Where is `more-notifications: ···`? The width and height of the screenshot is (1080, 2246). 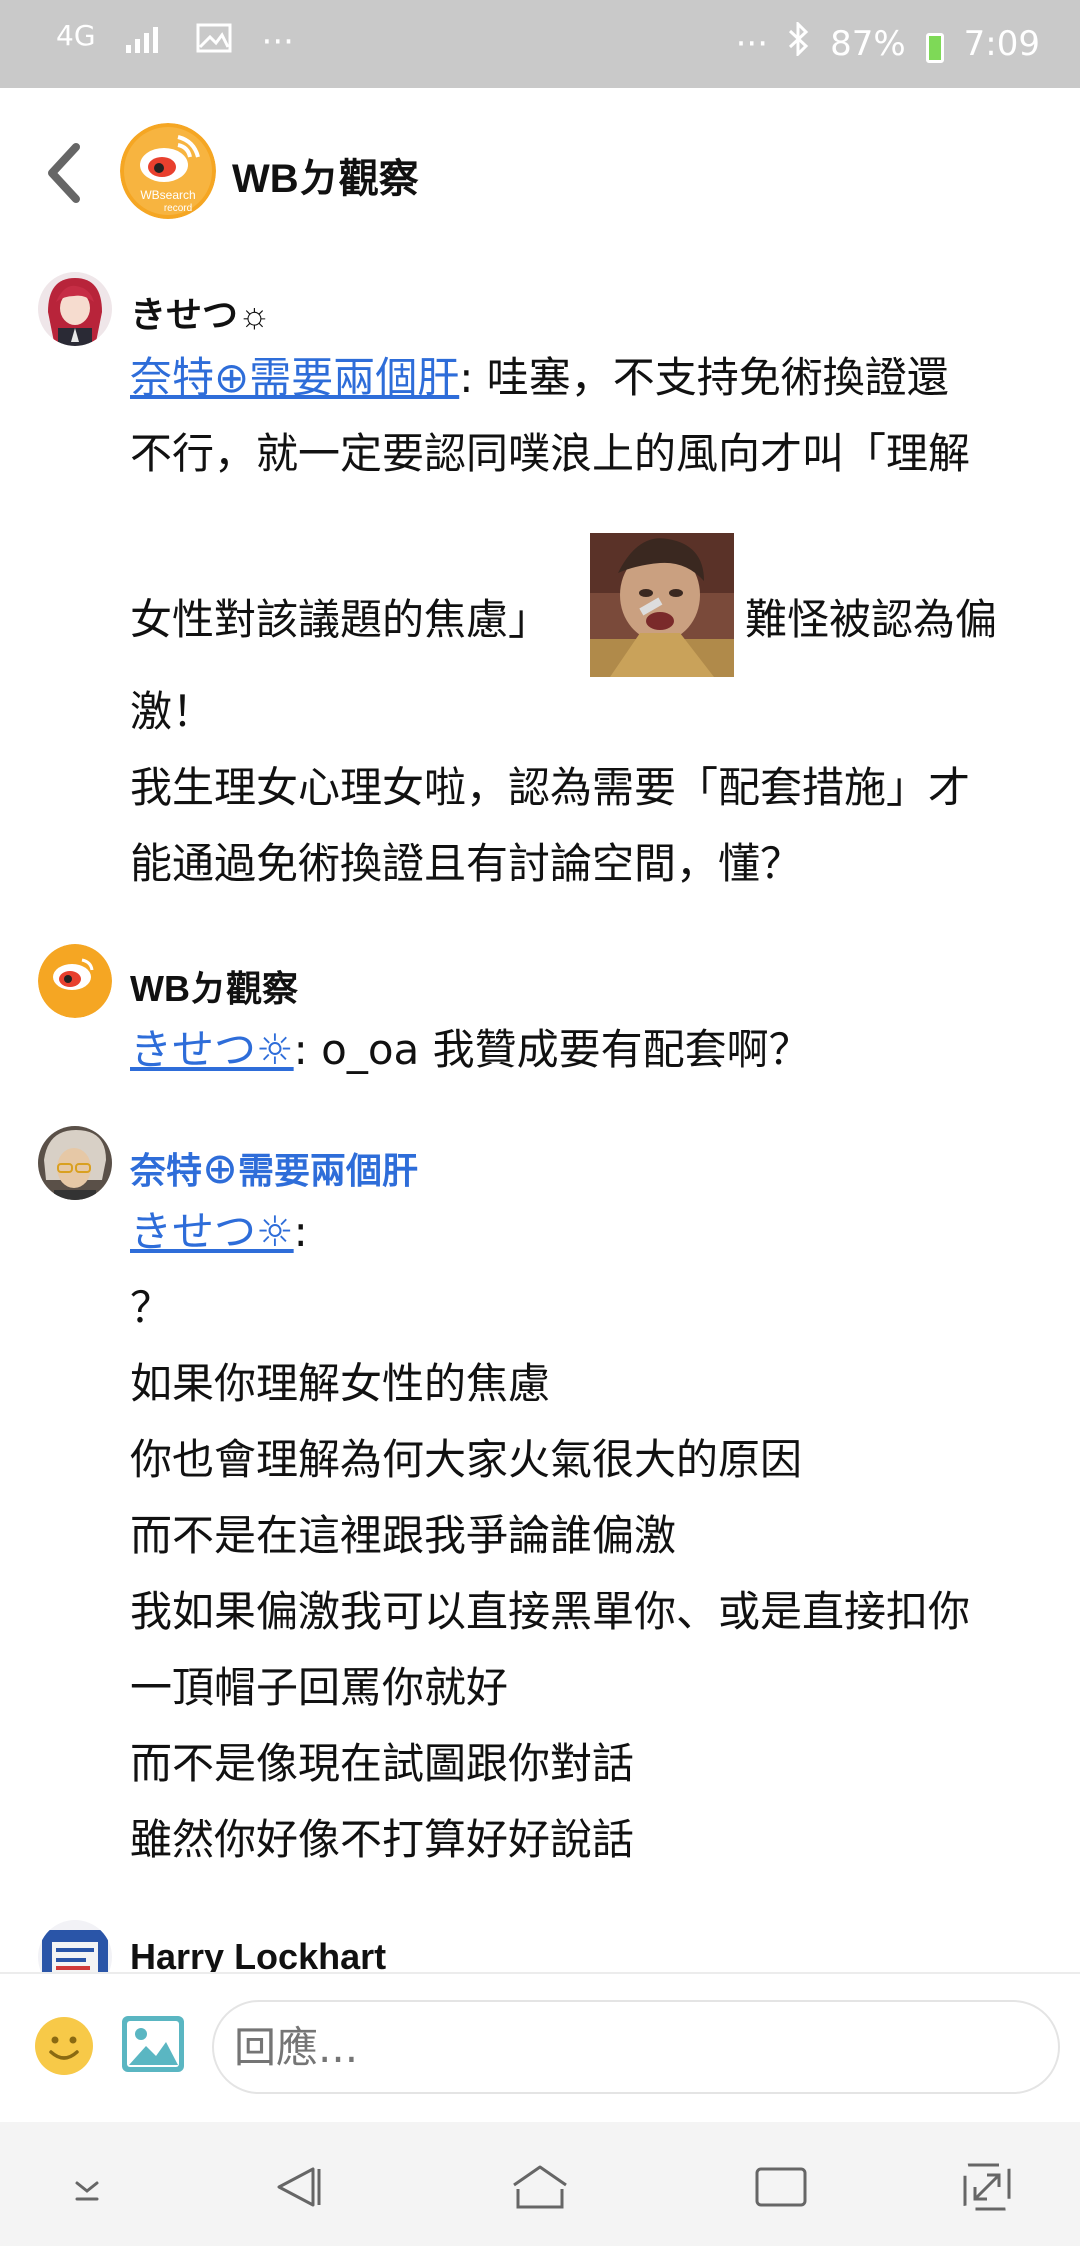 more-notifications: ··· is located at coordinates (277, 42).